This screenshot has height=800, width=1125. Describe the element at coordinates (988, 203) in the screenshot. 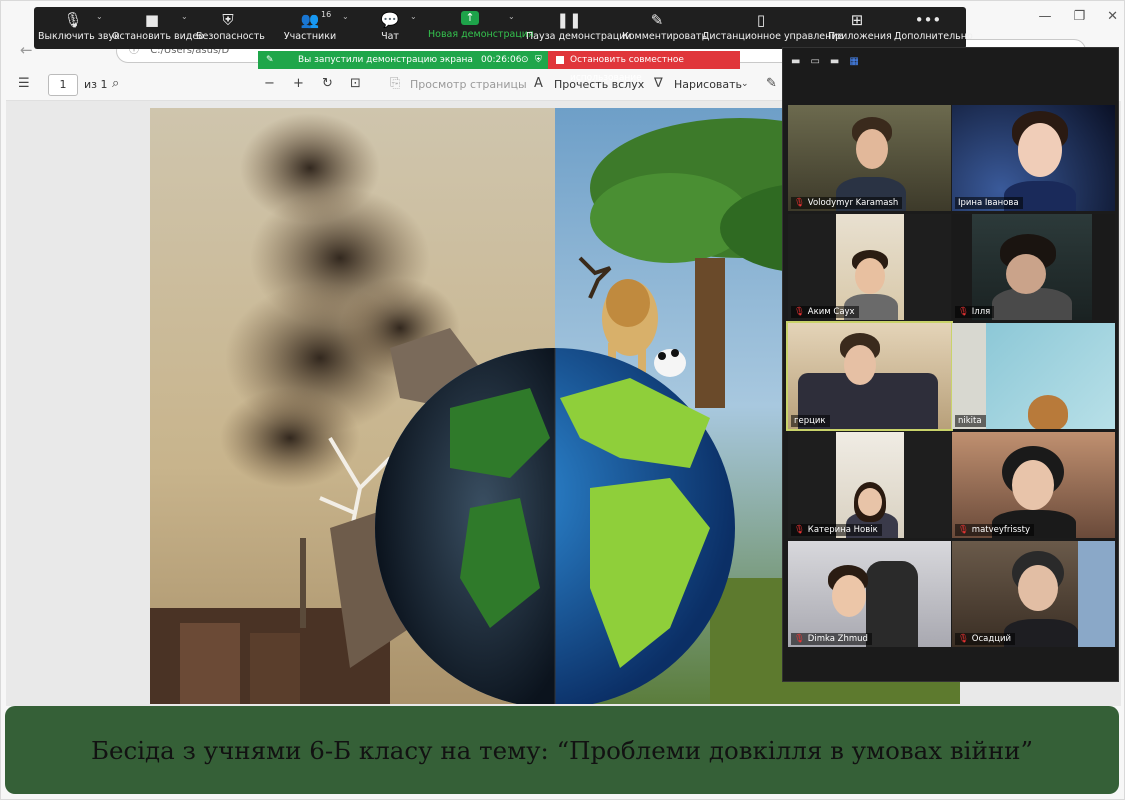

I see `participant-name: Ірина Іванова` at that location.